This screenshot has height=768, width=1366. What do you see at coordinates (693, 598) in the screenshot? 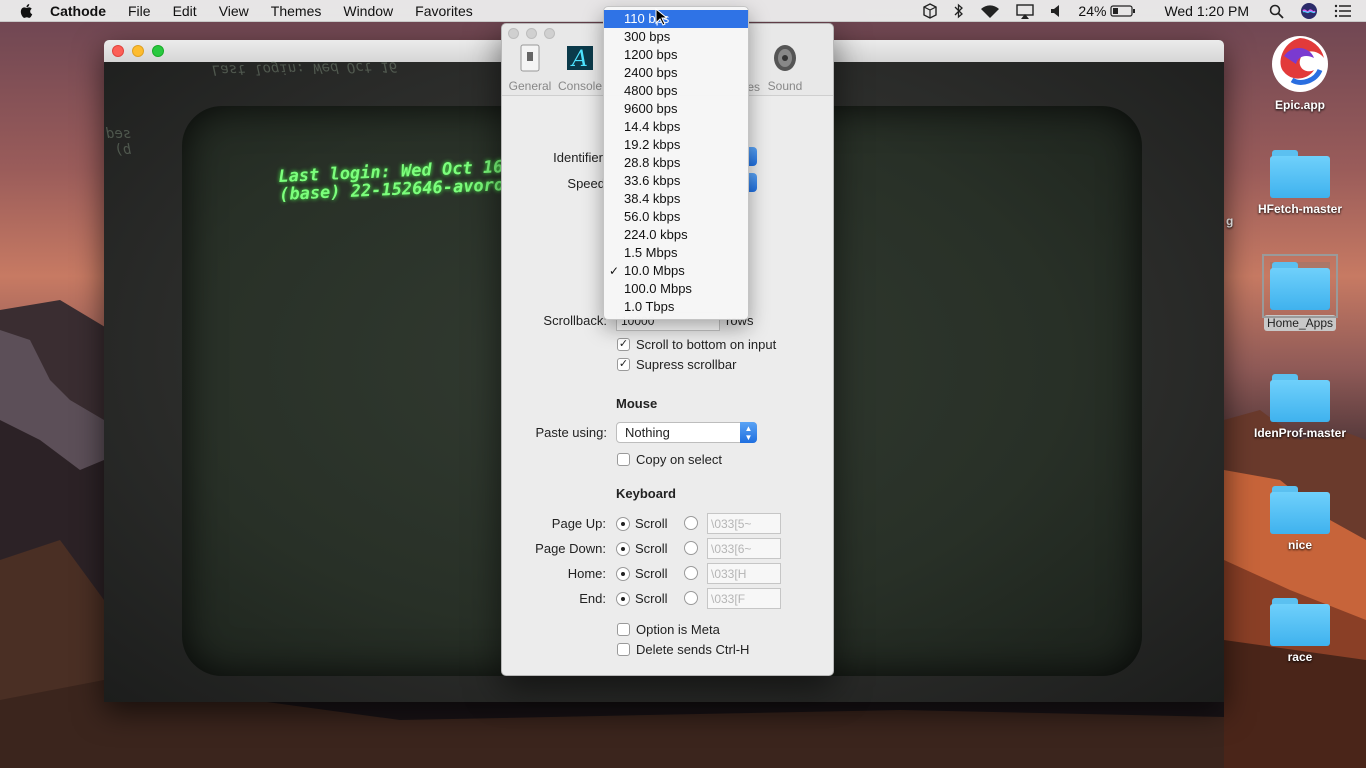
I see `end-sequence-radio` at bounding box center [693, 598].